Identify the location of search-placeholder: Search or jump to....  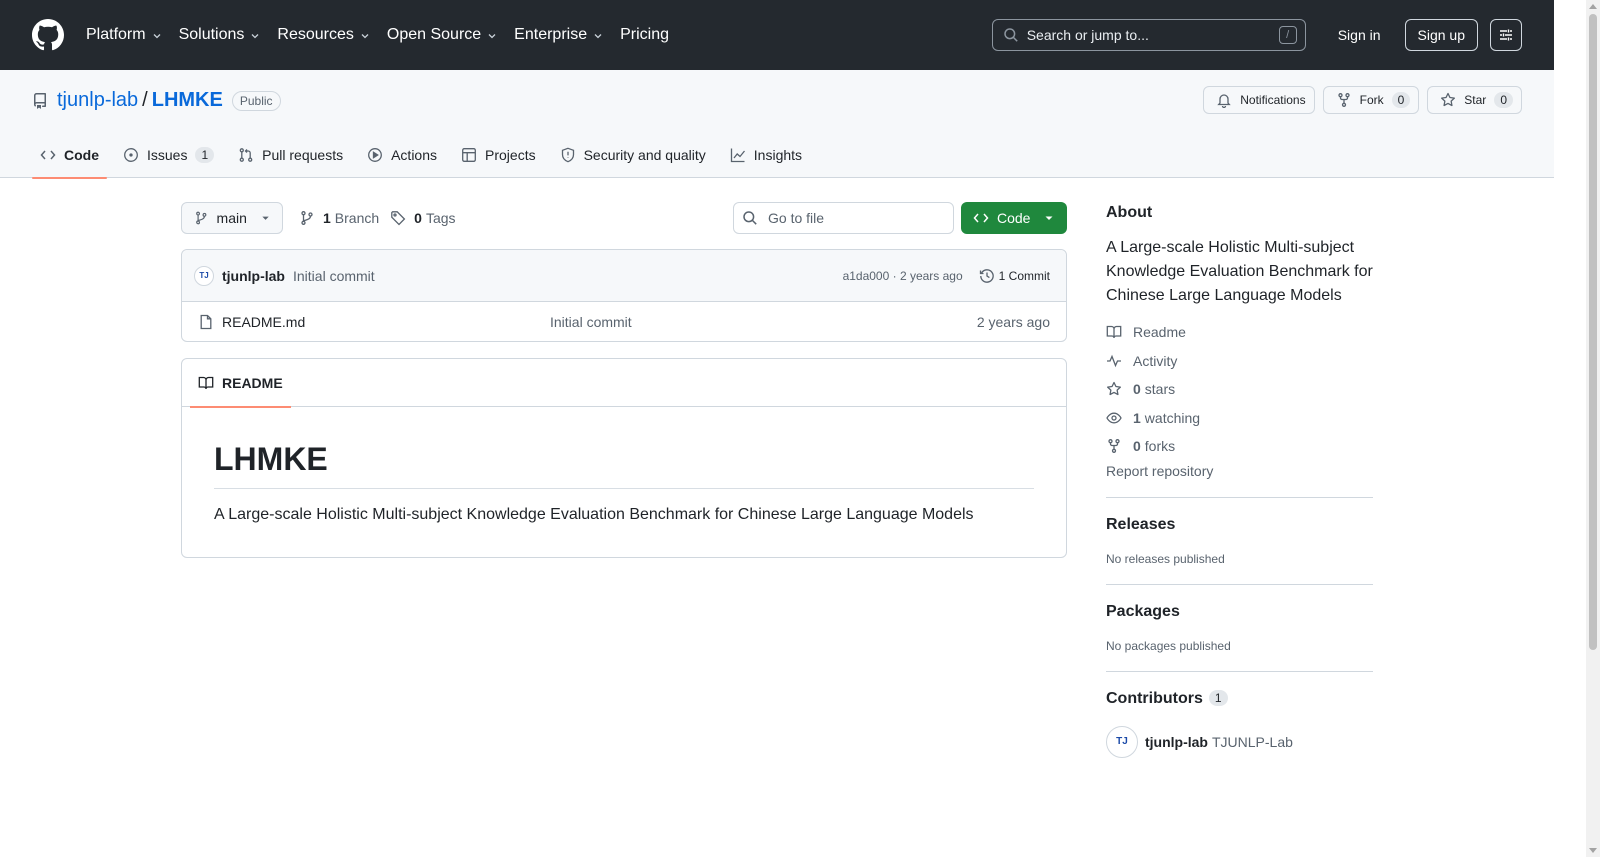
(1087, 35).